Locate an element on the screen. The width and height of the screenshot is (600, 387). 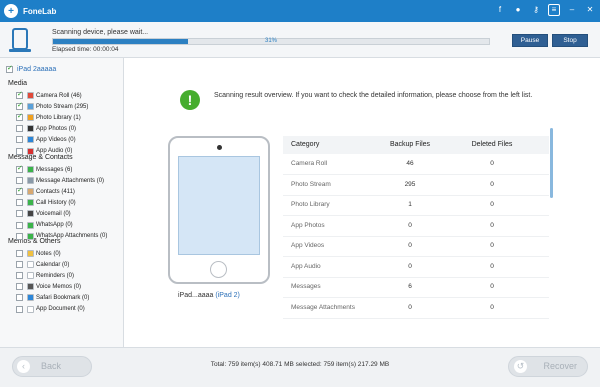
header-backup-files: Backup Files is located at coordinates (410, 144).